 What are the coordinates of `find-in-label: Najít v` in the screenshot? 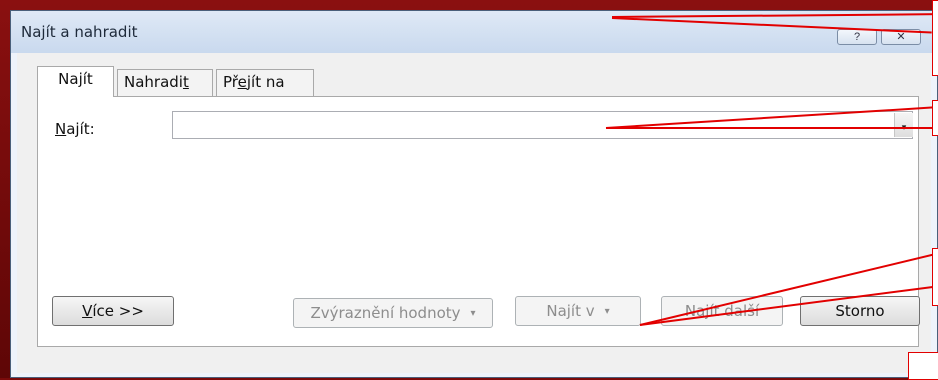 It's located at (570, 311).